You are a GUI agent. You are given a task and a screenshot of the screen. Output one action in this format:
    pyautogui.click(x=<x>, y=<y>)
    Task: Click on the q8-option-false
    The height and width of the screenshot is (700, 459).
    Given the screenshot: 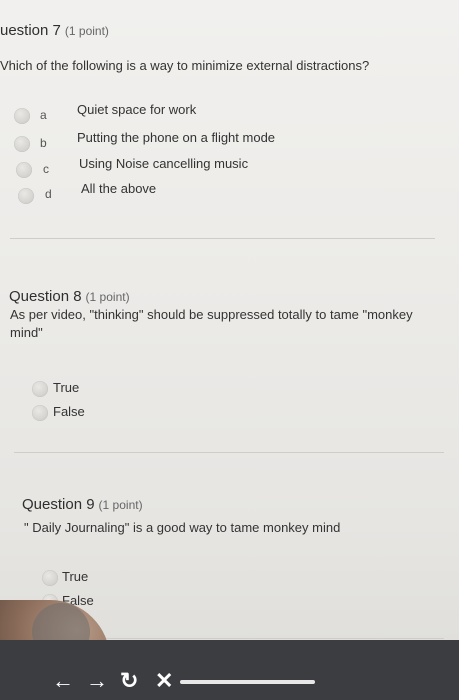 What is the action you would take?
    pyautogui.click(x=40, y=413)
    